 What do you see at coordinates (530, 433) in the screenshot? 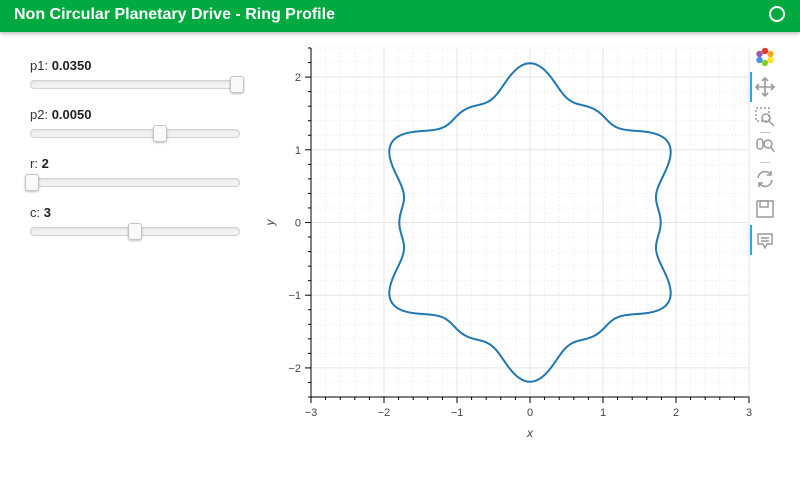
I see `x-axis-label: x` at bounding box center [530, 433].